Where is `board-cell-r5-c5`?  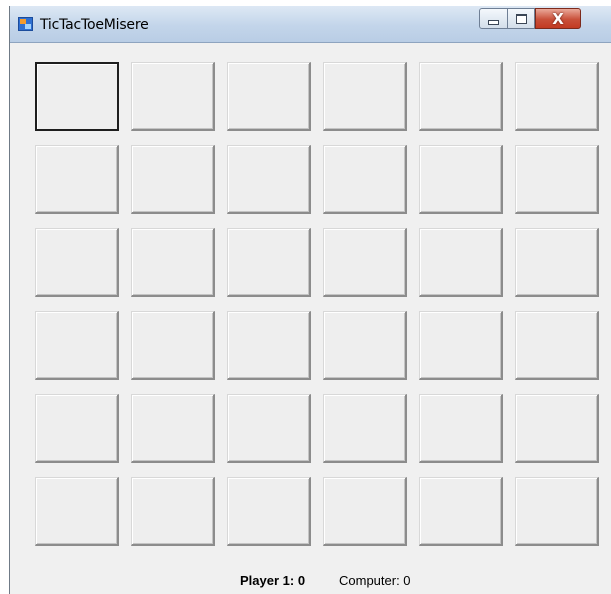 board-cell-r5-c5 is located at coordinates (461, 428).